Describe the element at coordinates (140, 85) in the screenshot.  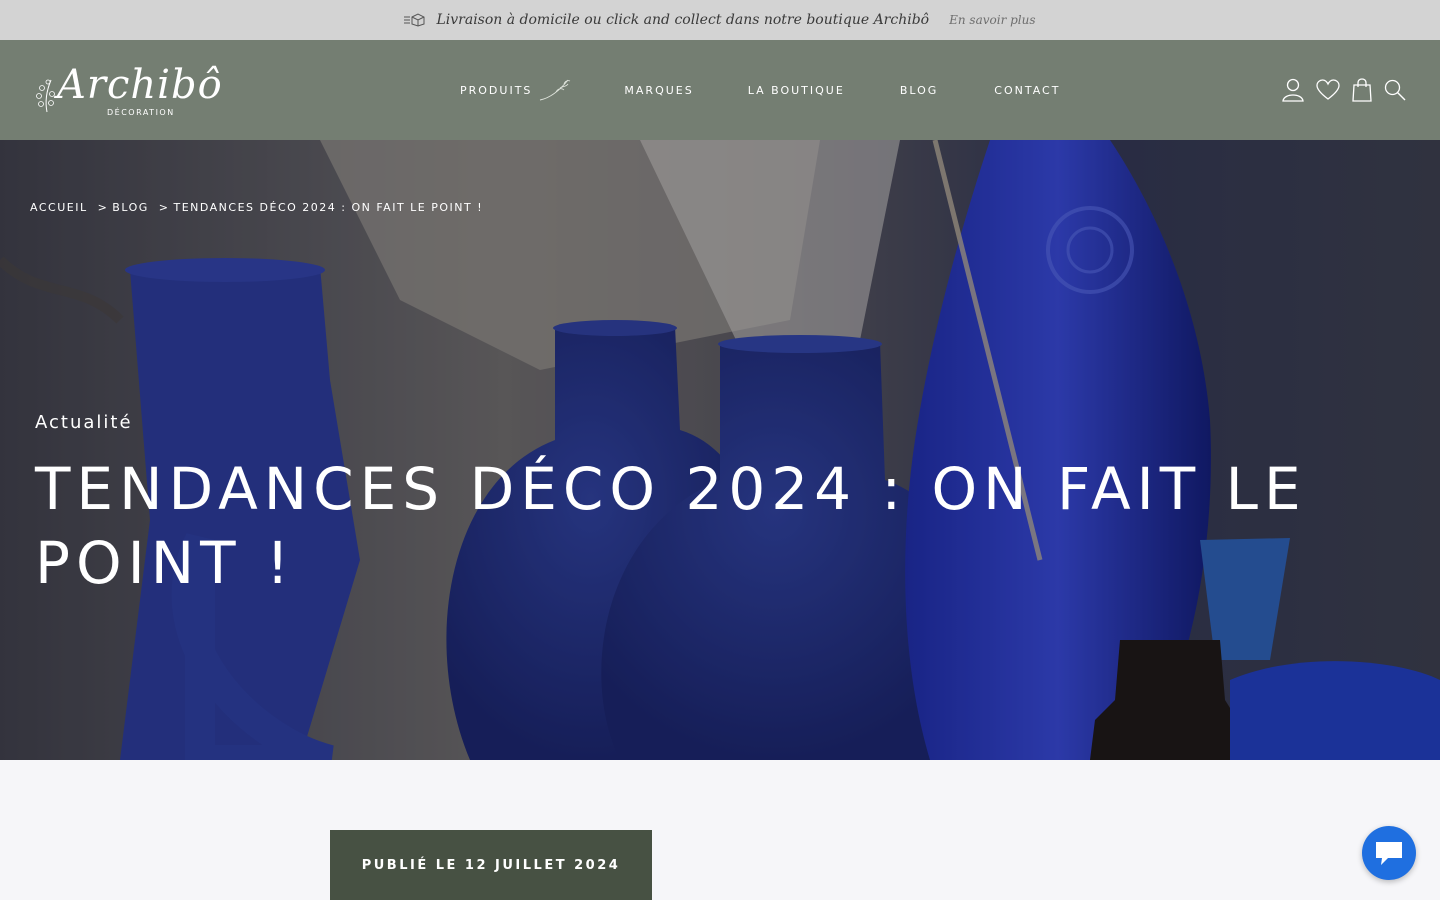
I see `logo-wordmark: Archibô` at that location.